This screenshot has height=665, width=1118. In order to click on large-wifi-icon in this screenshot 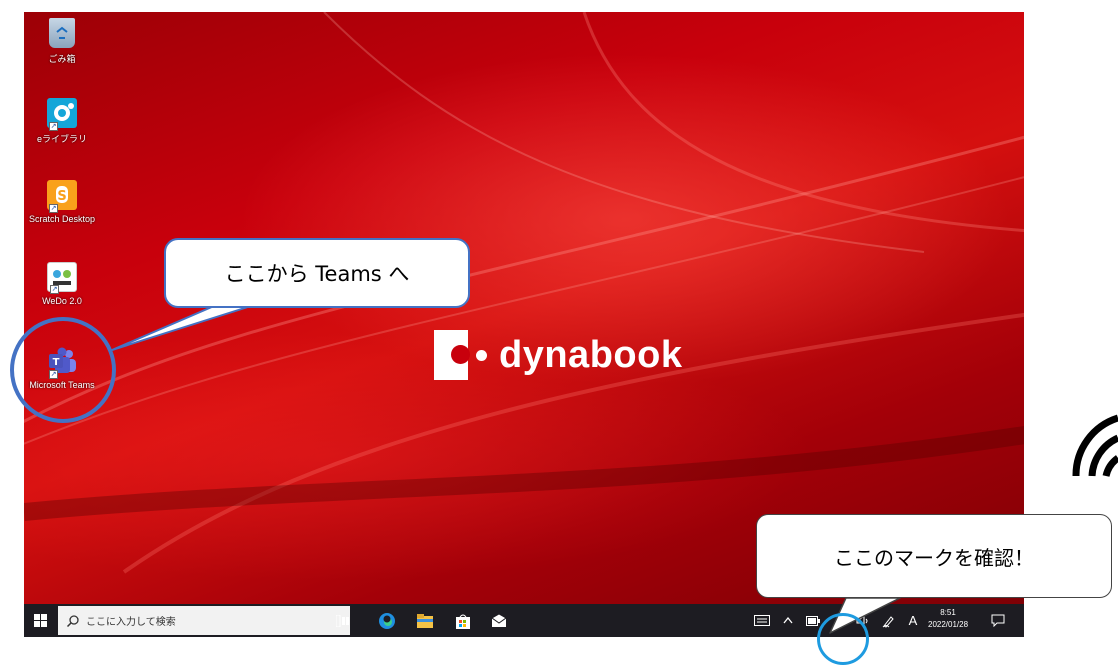, I will do `click(1095, 445)`.